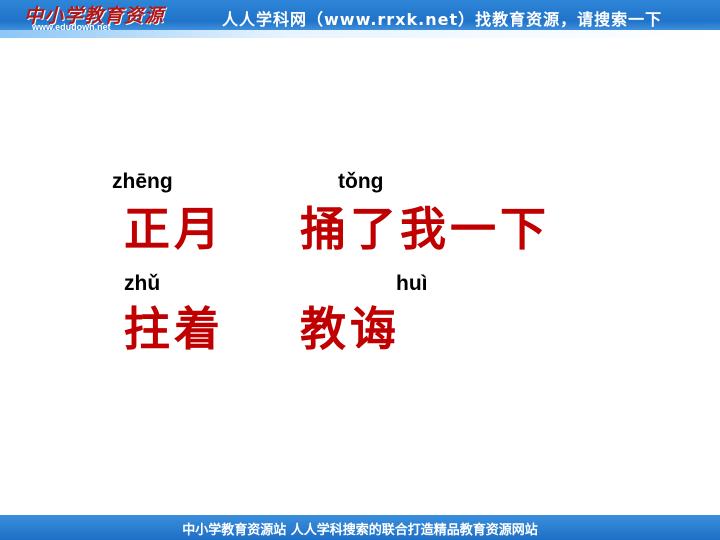  I want to click on footer-text: 中小学教育资源站 人人学科搜索的联合打造精品教育资源网站, so click(360, 530).